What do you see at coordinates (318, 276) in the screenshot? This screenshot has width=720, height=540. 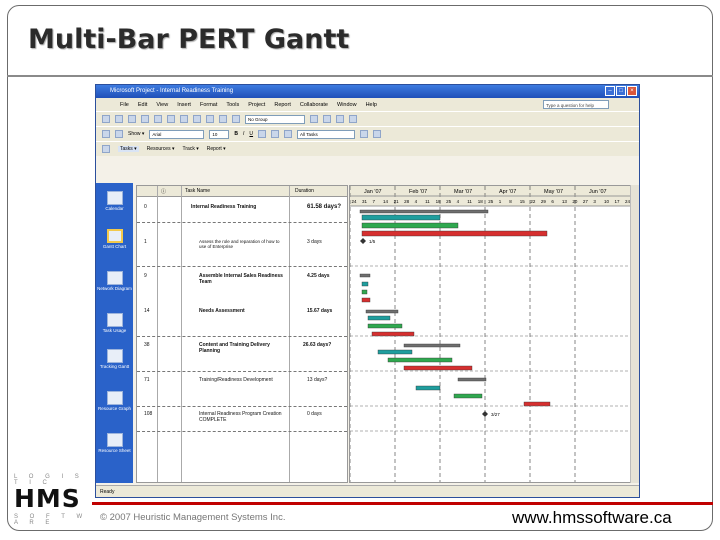 I see `duration-cell: 4.25 days` at bounding box center [318, 276].